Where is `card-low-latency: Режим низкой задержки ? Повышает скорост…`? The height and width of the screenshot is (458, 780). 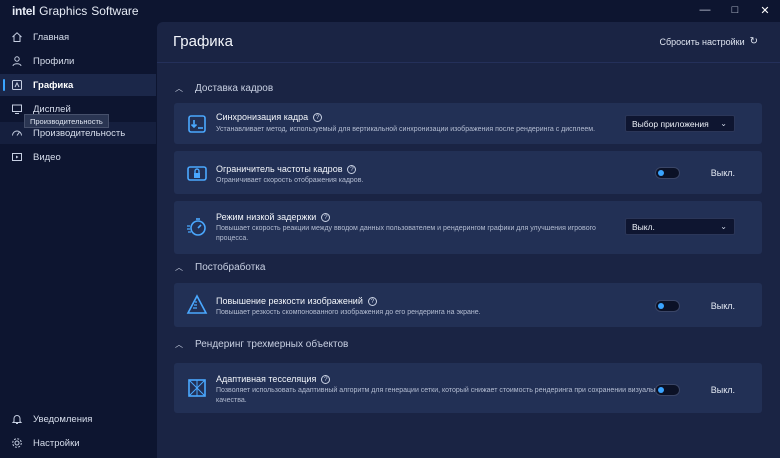 card-low-latency: Режим низкой задержки ? Повышает скорост… is located at coordinates (468, 227).